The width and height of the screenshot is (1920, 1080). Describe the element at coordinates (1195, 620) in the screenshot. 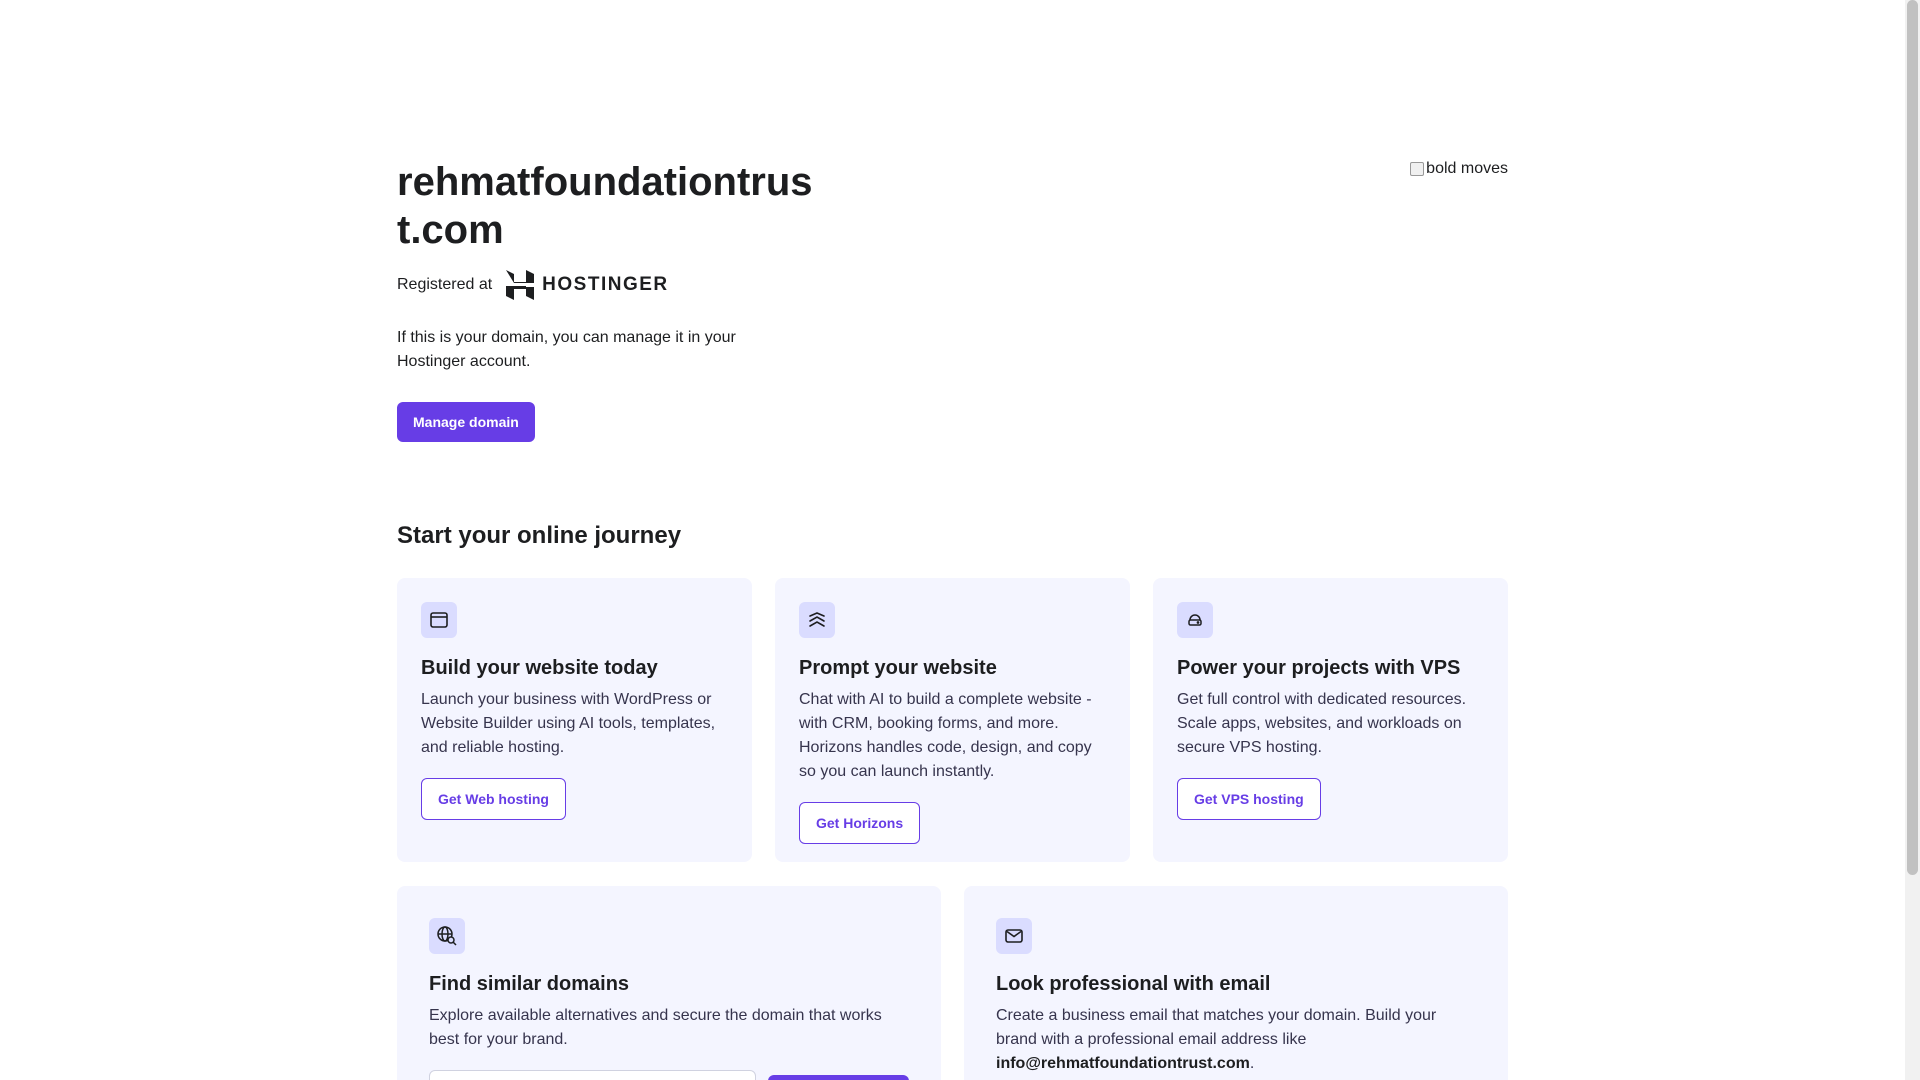

I see `cloud-server-icon` at that location.